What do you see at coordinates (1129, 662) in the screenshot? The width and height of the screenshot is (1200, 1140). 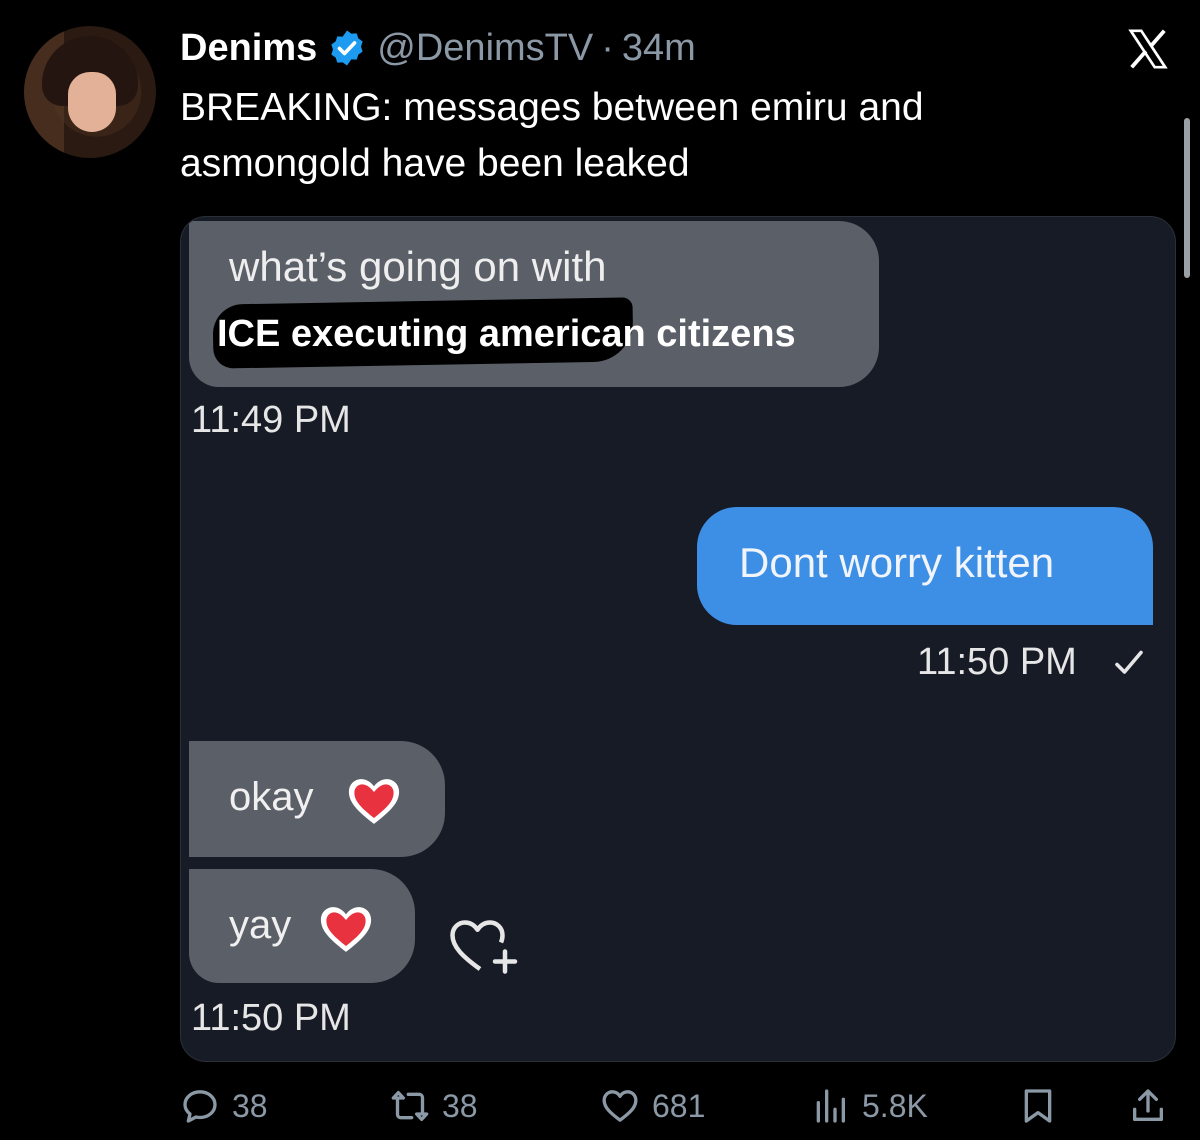 I see `read-check-icon` at bounding box center [1129, 662].